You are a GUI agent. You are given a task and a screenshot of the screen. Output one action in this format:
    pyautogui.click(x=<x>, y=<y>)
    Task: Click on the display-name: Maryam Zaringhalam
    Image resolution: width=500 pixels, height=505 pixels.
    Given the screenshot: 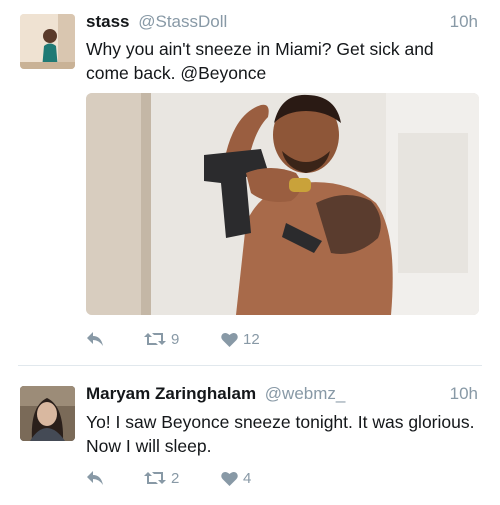 What is the action you would take?
    pyautogui.click(x=171, y=393)
    